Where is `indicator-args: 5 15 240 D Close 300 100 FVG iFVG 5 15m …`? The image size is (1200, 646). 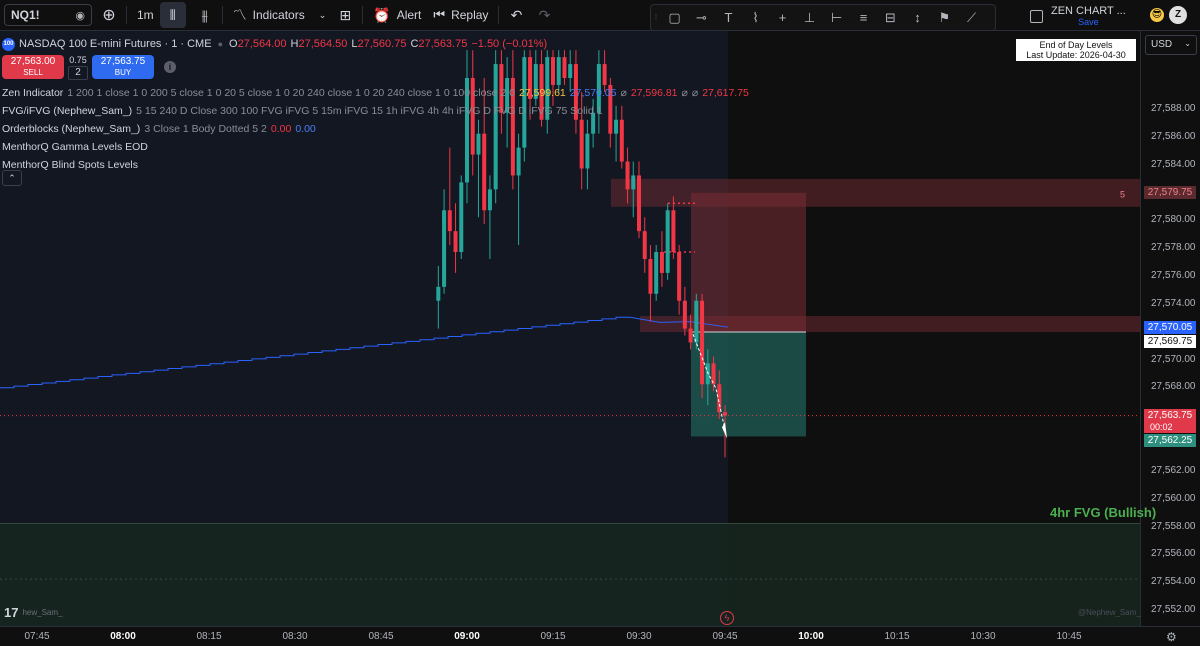 indicator-args: 5 15 240 D Close 300 100 FVG iFVG 5 15m … is located at coordinates (369, 111).